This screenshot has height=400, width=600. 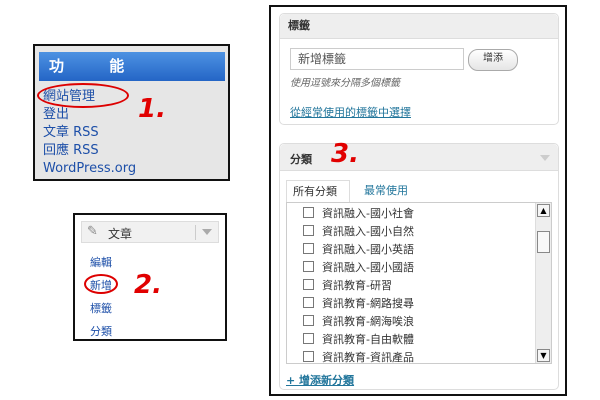 I want to click on header-divider, so click(x=195, y=232).